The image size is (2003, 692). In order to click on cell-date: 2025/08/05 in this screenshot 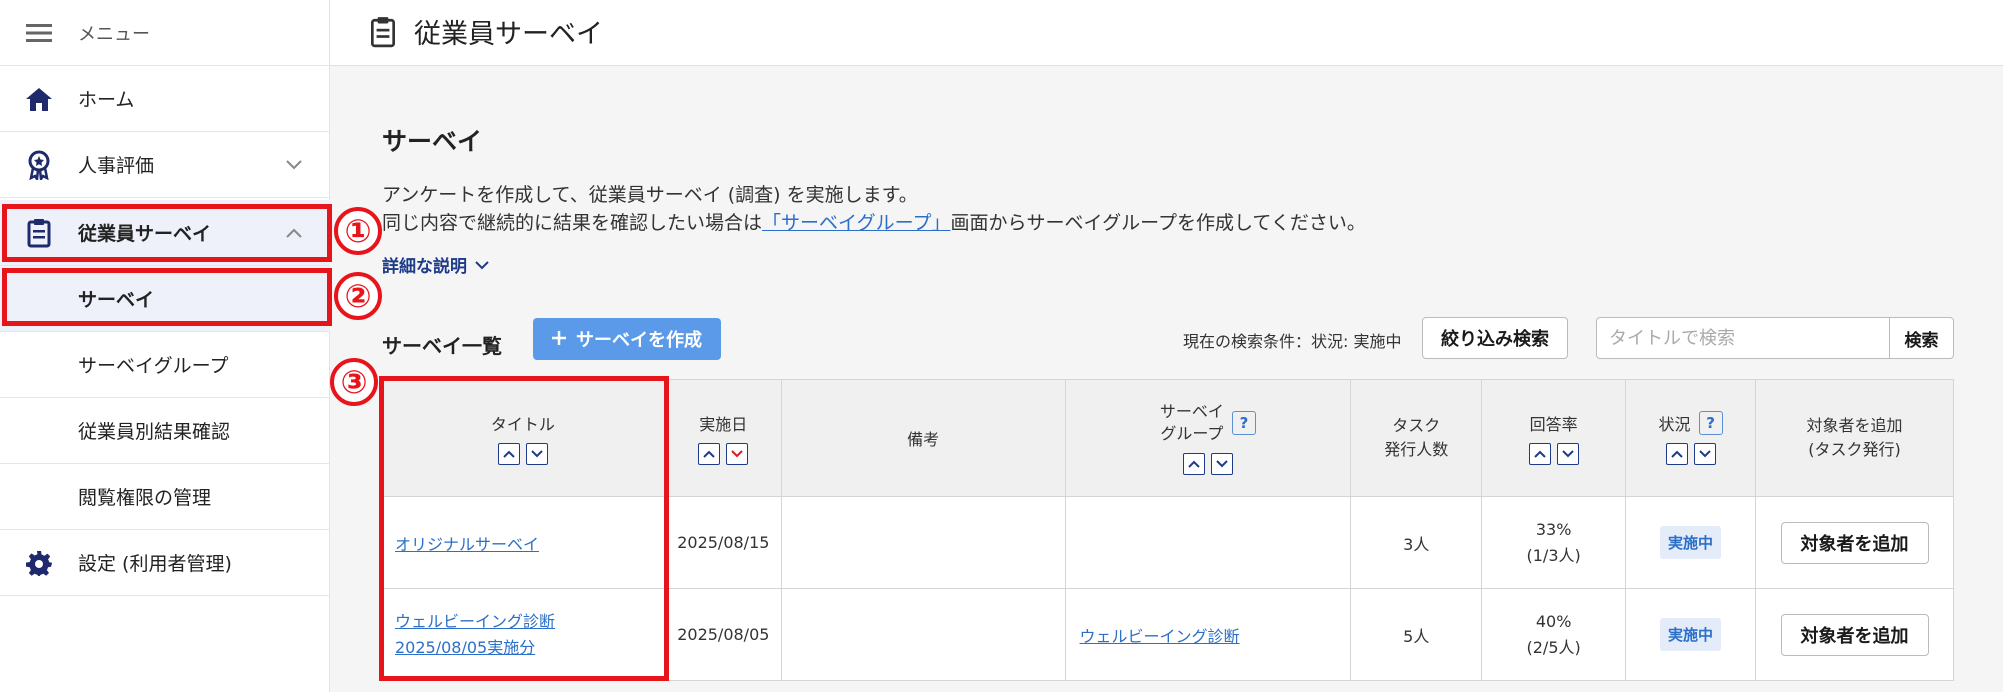, I will do `click(723, 634)`.